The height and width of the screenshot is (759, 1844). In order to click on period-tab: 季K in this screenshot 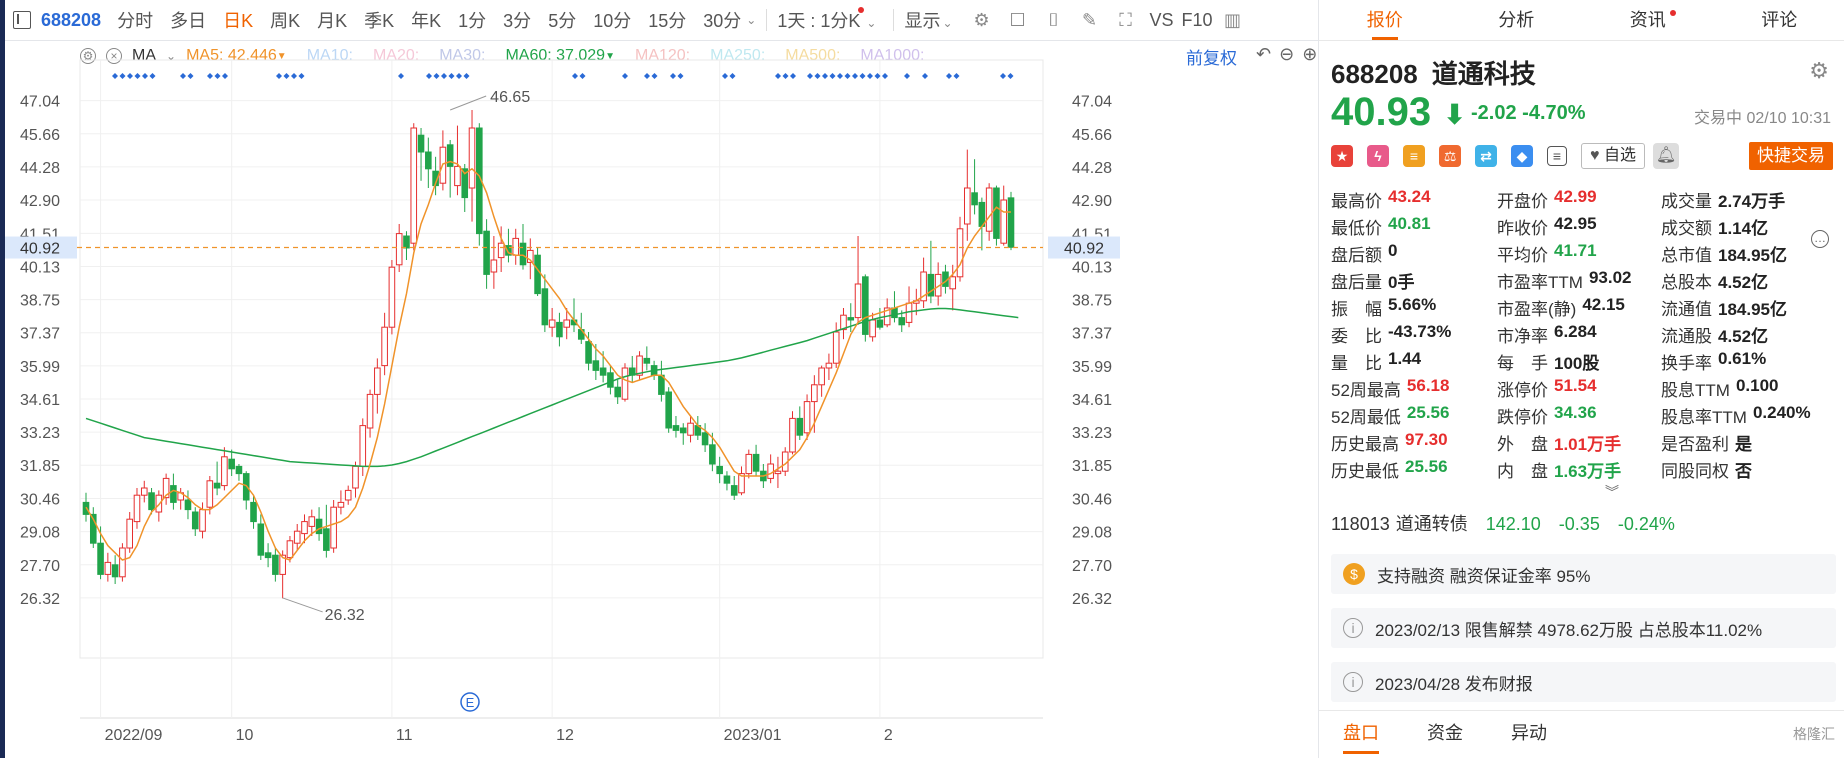, I will do `click(379, 20)`.